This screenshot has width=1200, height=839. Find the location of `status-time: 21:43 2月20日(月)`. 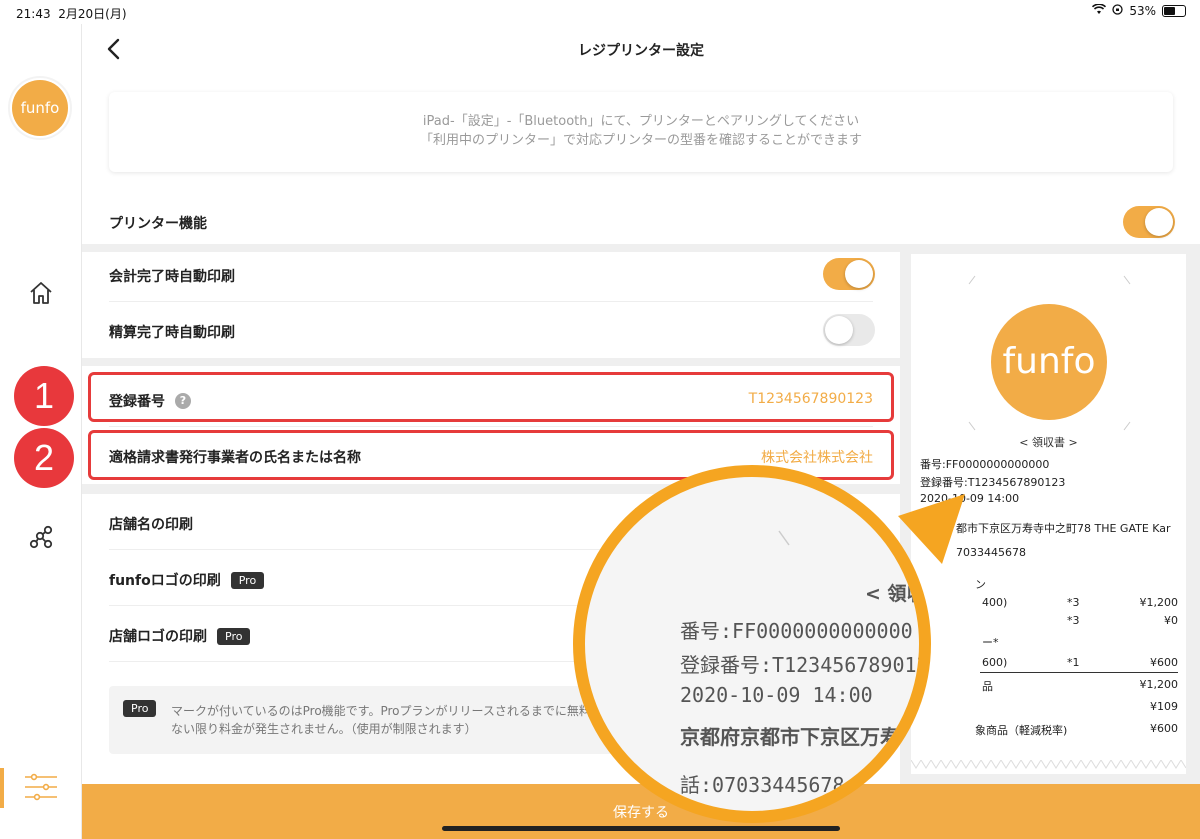

status-time: 21:43 2月20日(月) is located at coordinates (71, 14).